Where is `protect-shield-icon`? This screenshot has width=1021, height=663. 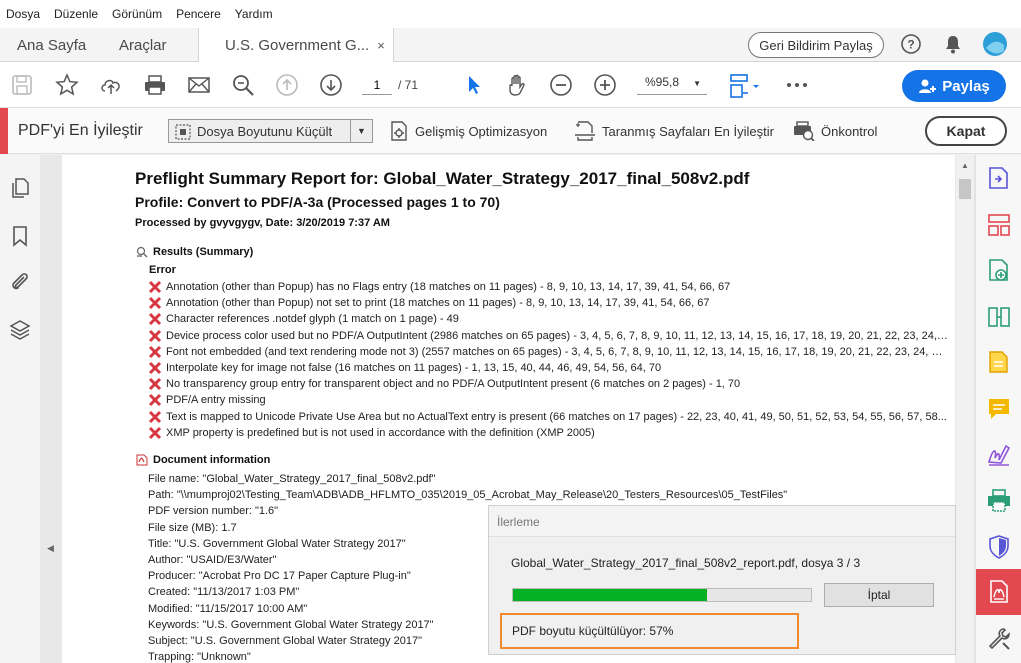
protect-shield-icon is located at coordinates (999, 547).